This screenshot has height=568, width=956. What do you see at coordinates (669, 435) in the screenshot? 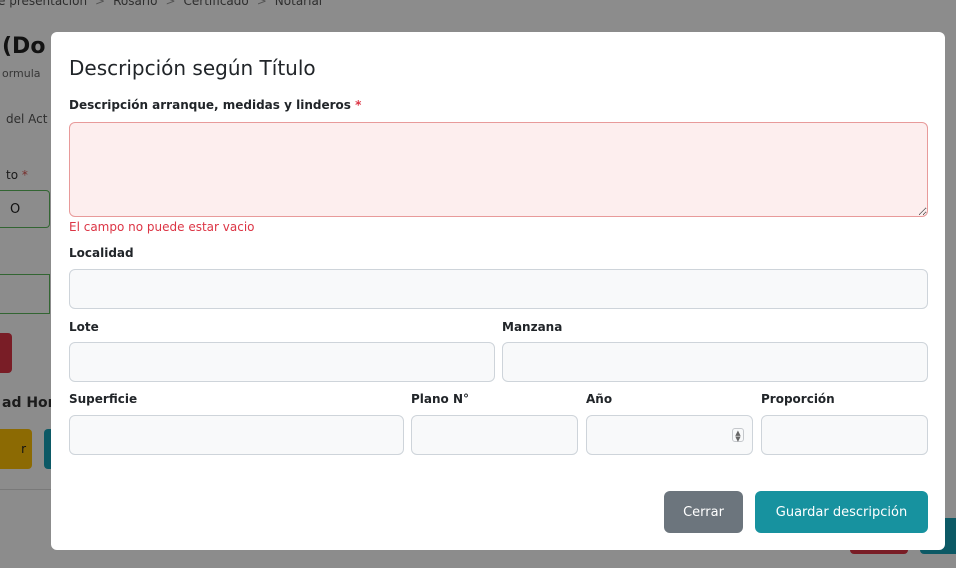
I see `anio-input: ▲ ▼` at bounding box center [669, 435].